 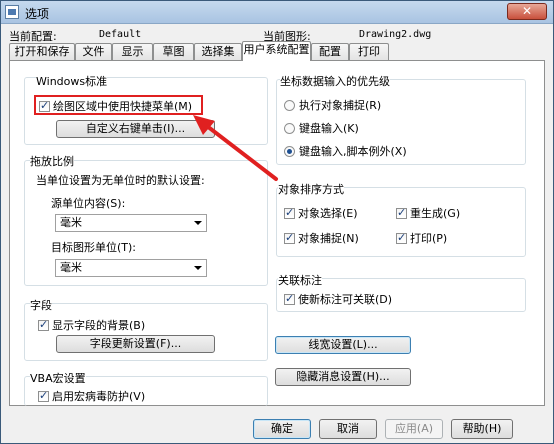 What do you see at coordinates (132, 51) in the screenshot?
I see `tab-display: 显示` at bounding box center [132, 51].